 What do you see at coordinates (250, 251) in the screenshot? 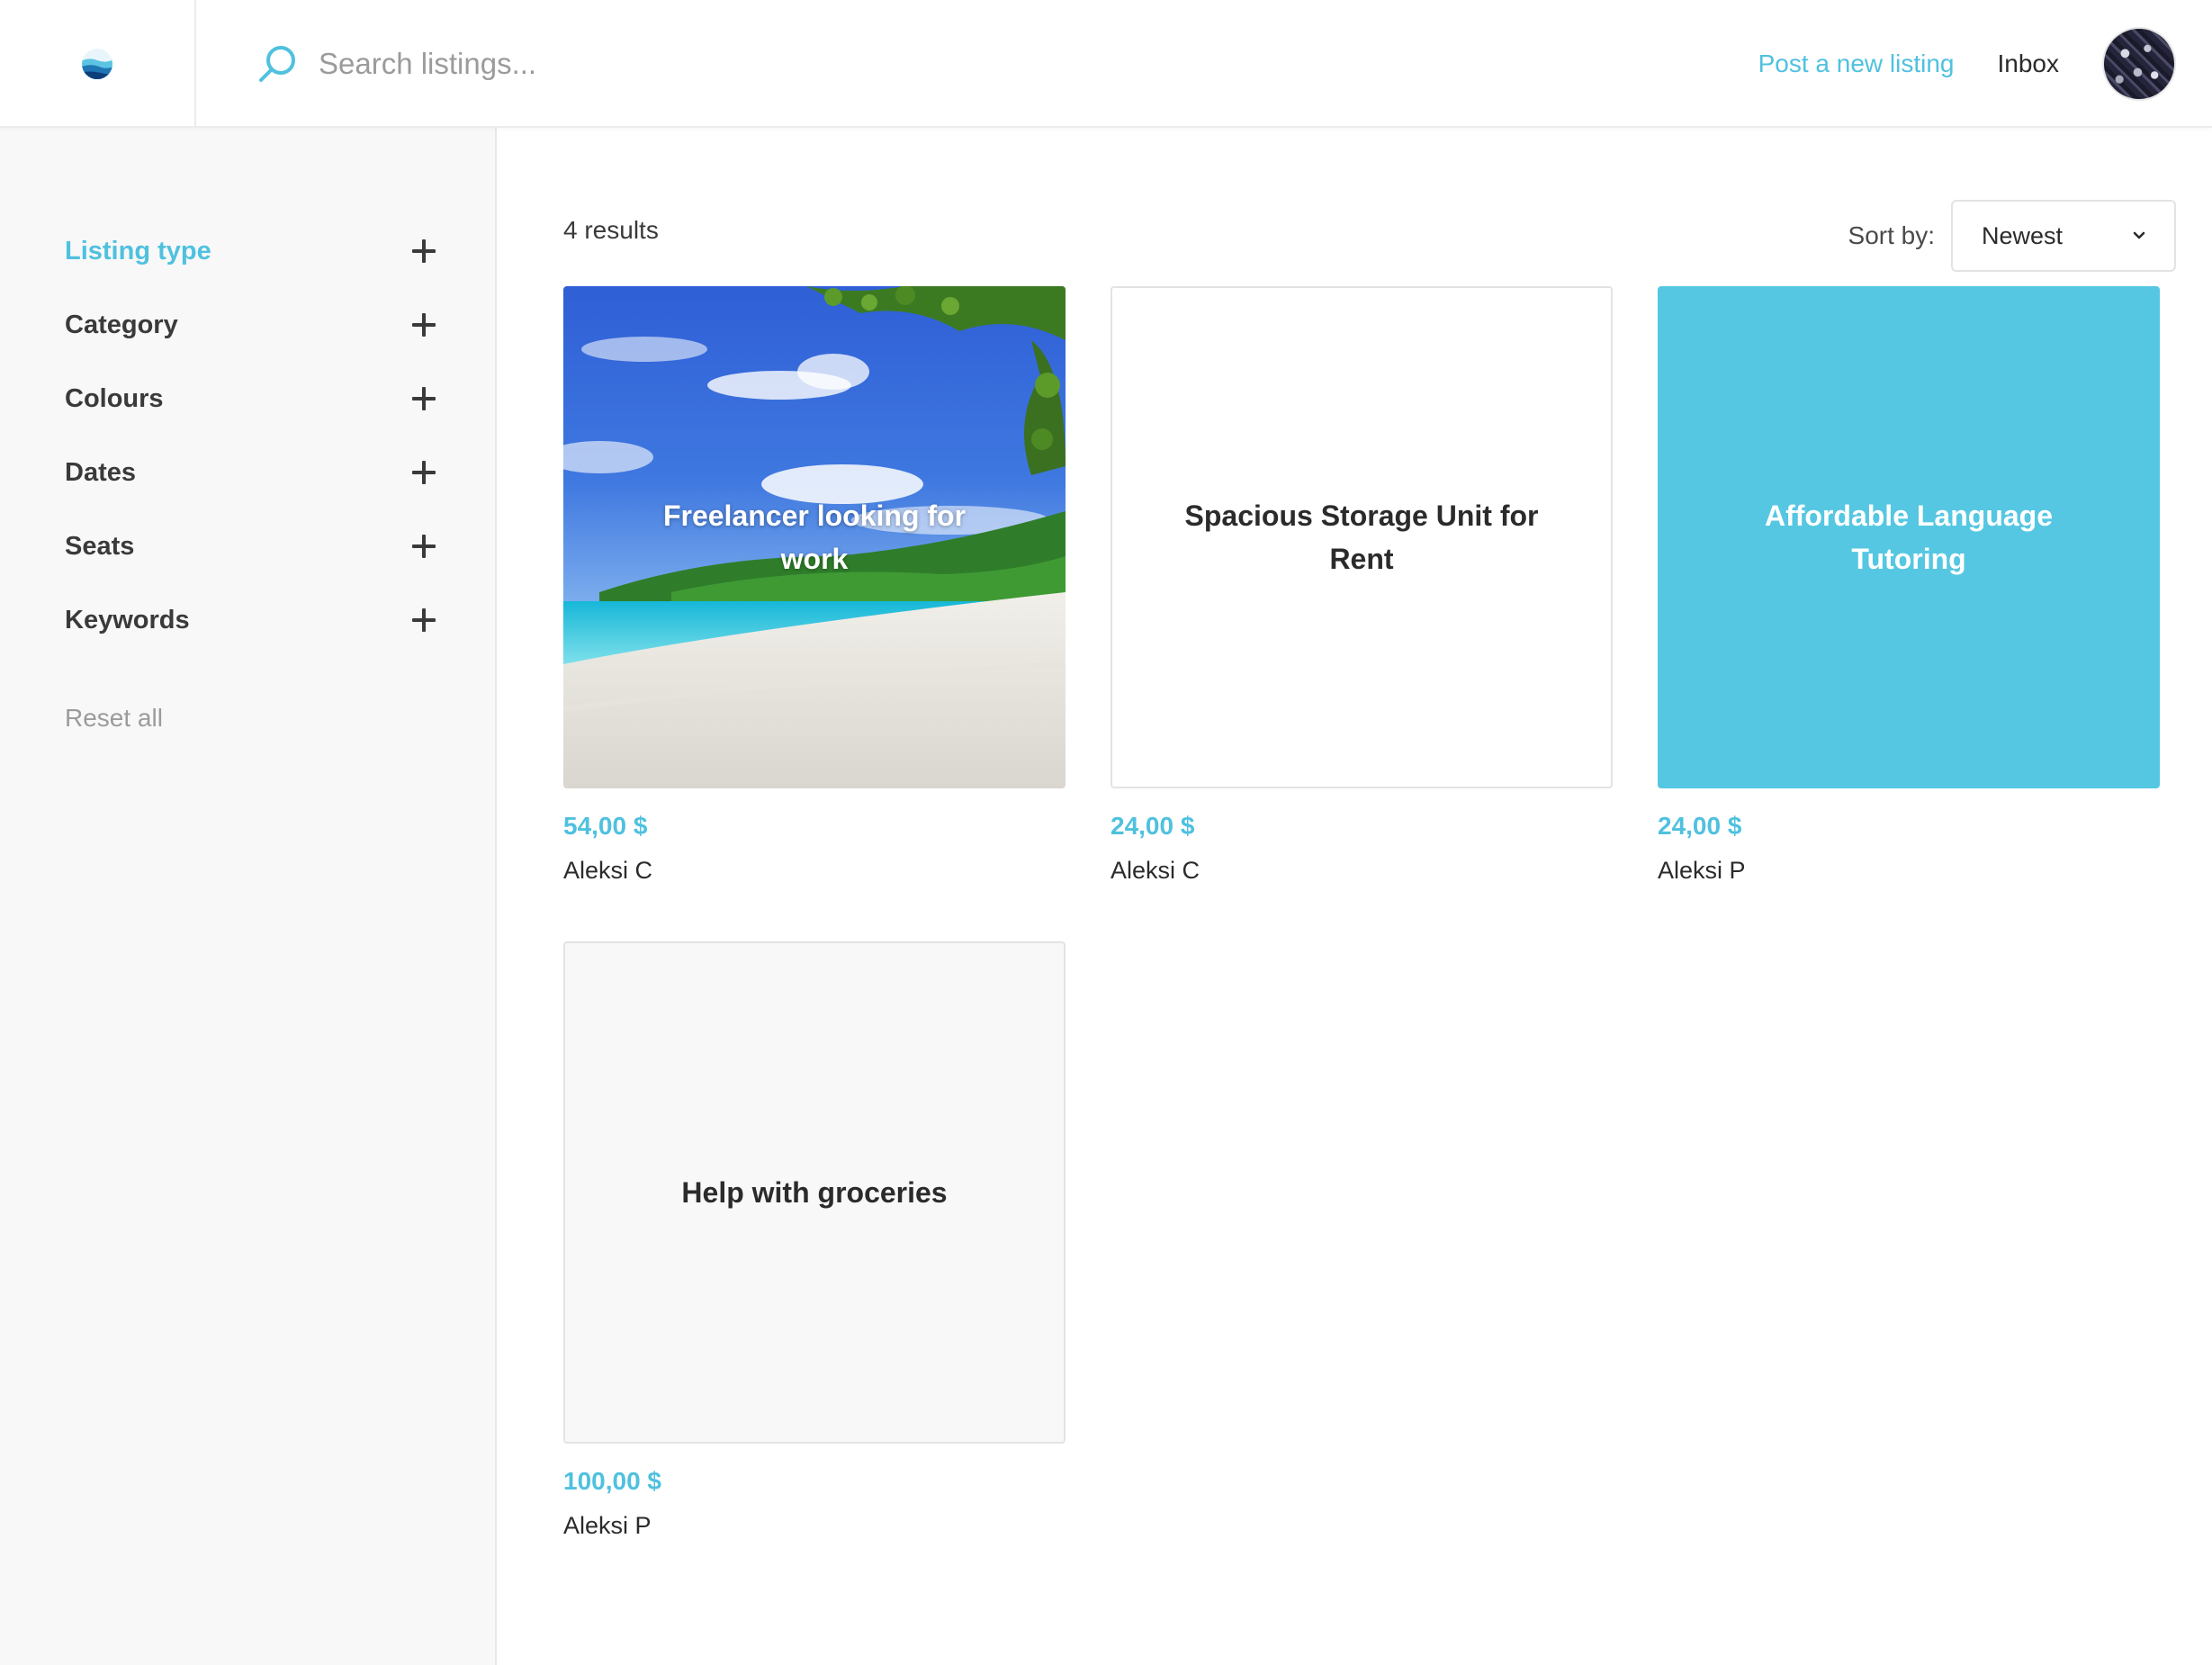
I see `filter-listing-type: Listing type` at bounding box center [250, 251].